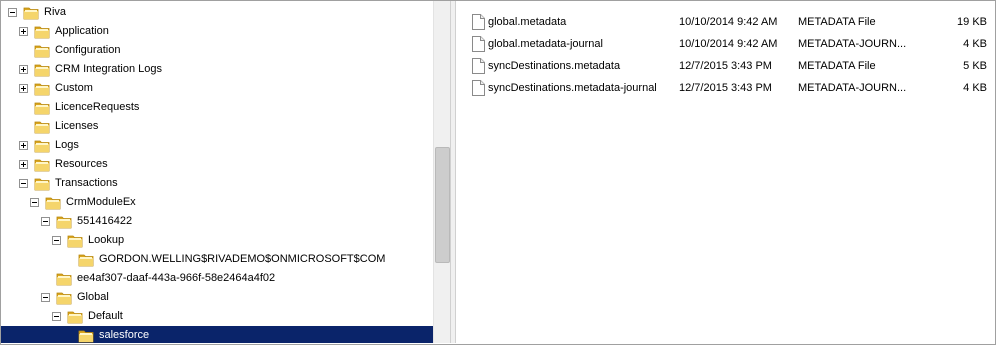  What do you see at coordinates (217, 164) in the screenshot?
I see `tree-item: Resources` at bounding box center [217, 164].